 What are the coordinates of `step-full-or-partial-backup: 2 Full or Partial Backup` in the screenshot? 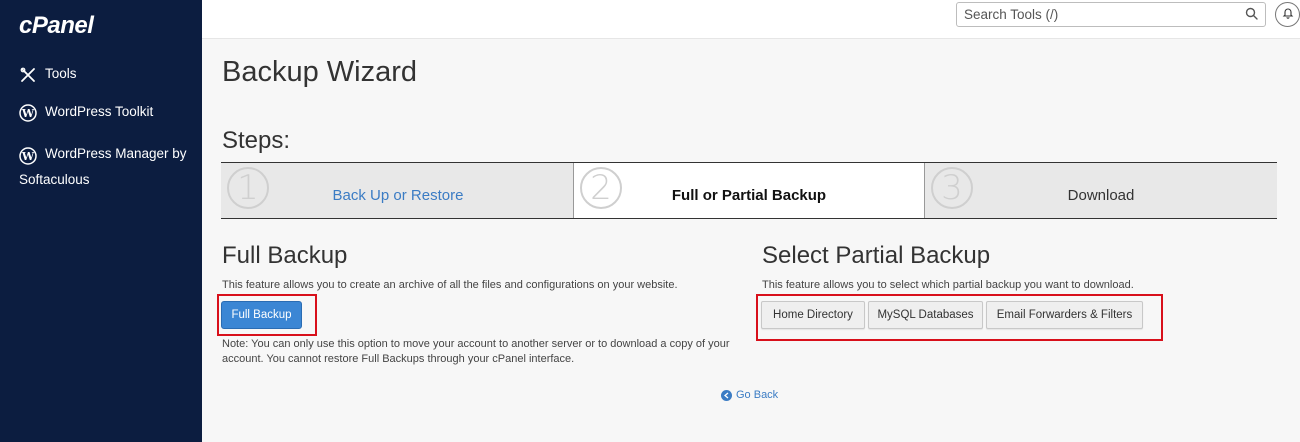 It's located at (749, 190).